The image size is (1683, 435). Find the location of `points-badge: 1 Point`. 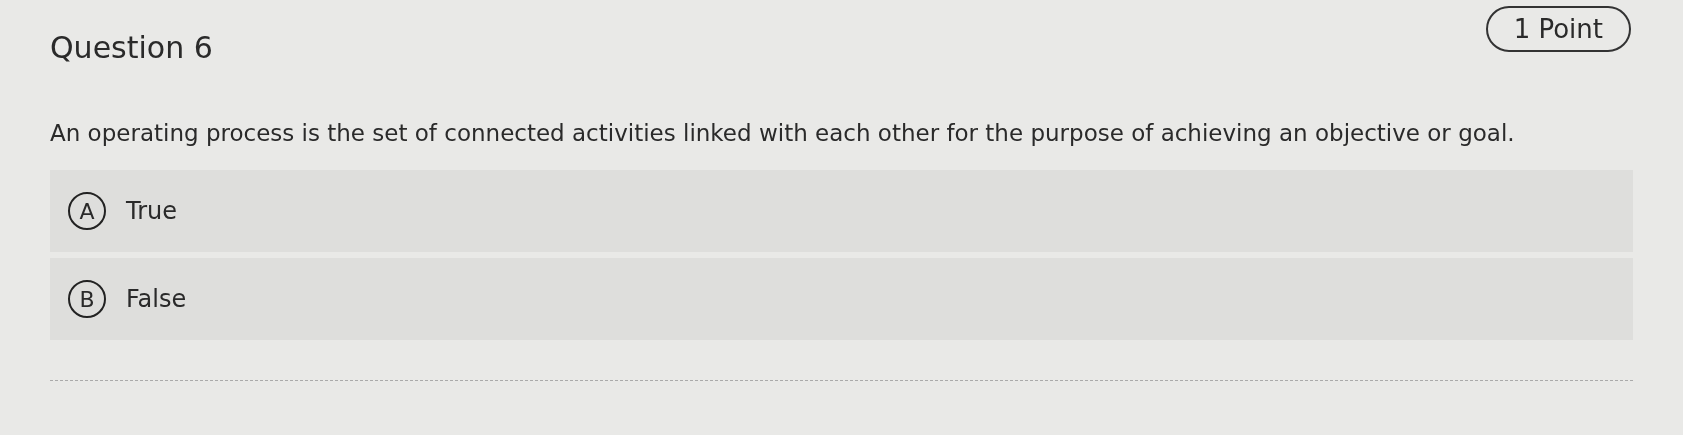

points-badge: 1 Point is located at coordinates (1558, 29).